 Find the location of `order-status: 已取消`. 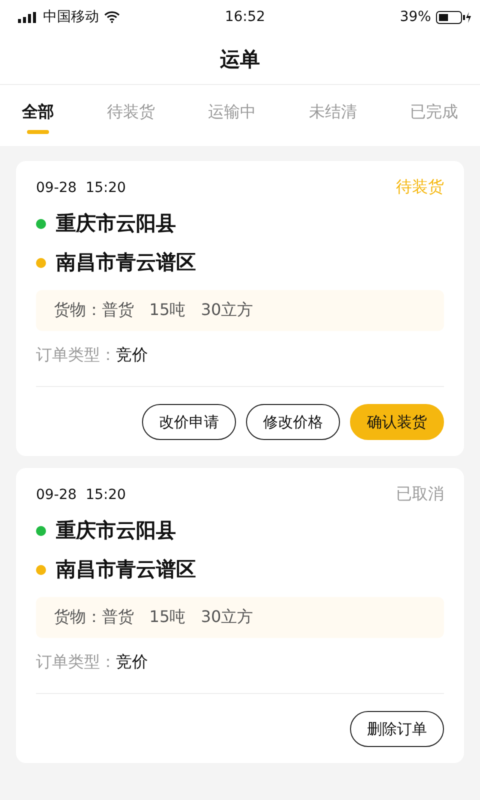

order-status: 已取消 is located at coordinates (420, 494).